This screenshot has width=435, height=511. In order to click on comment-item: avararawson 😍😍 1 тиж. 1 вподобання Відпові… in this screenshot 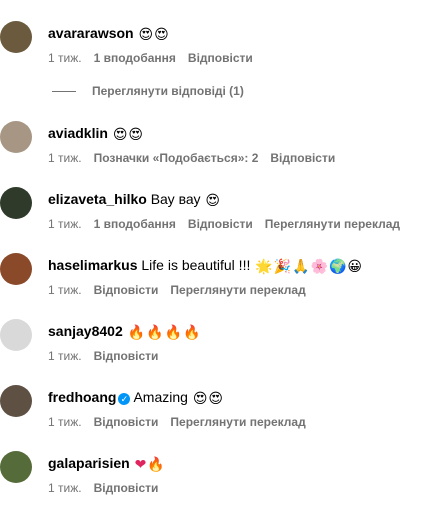, I will do `click(217, 51)`.